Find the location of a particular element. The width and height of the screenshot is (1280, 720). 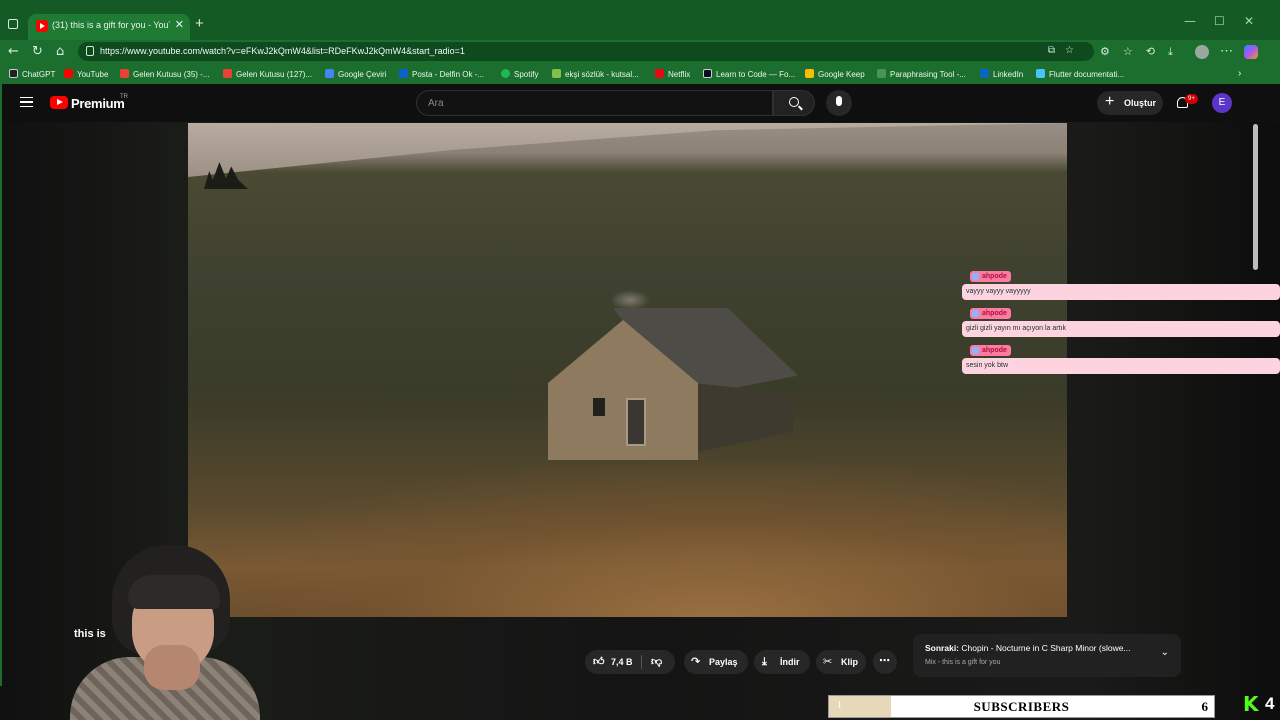

reload-button: ↻ is located at coordinates (37, 51).